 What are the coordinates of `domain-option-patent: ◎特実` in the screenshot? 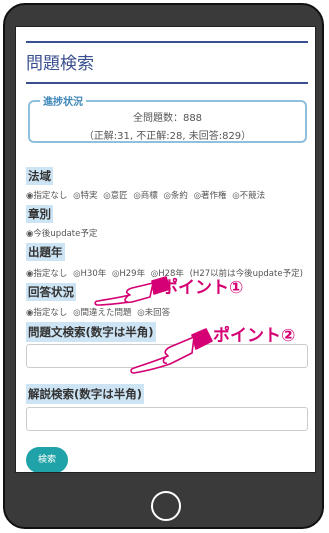 It's located at (85, 196).